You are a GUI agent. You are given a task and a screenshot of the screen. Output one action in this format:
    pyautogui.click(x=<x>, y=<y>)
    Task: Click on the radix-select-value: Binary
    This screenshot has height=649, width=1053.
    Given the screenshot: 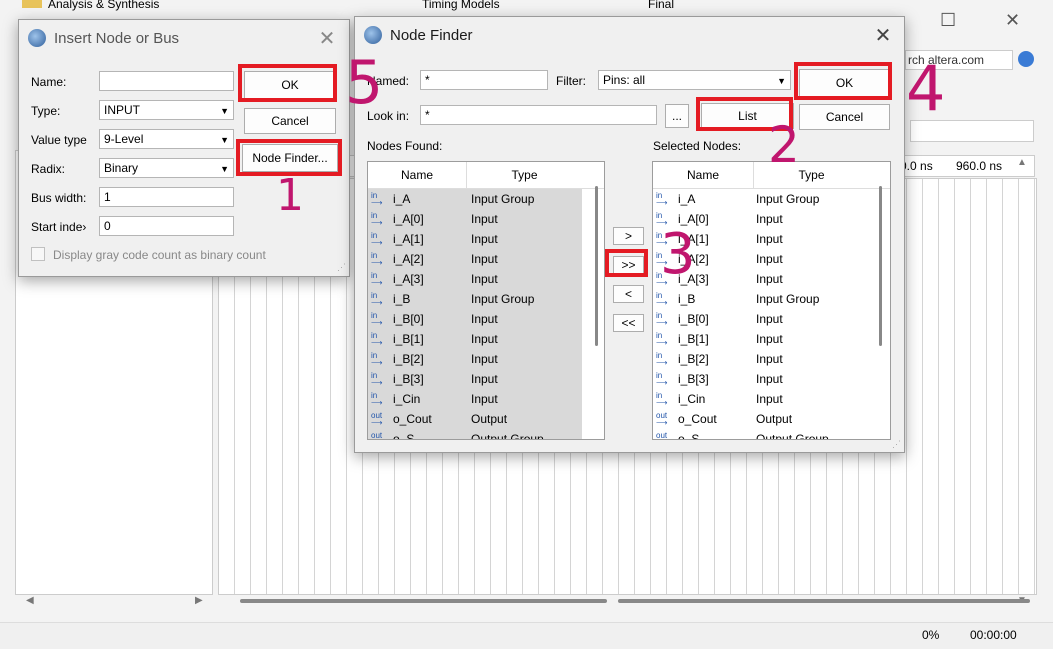 What is the action you would take?
    pyautogui.click(x=121, y=168)
    